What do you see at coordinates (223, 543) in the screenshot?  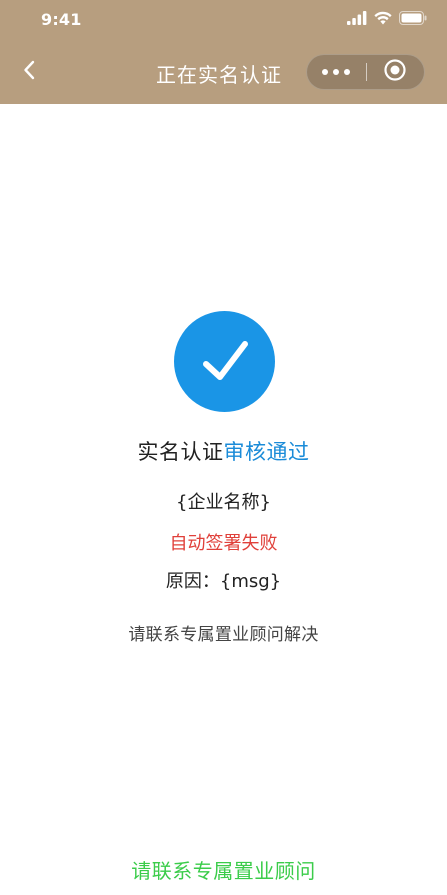 I see `sign-fail-text: 自动签署失败` at bounding box center [223, 543].